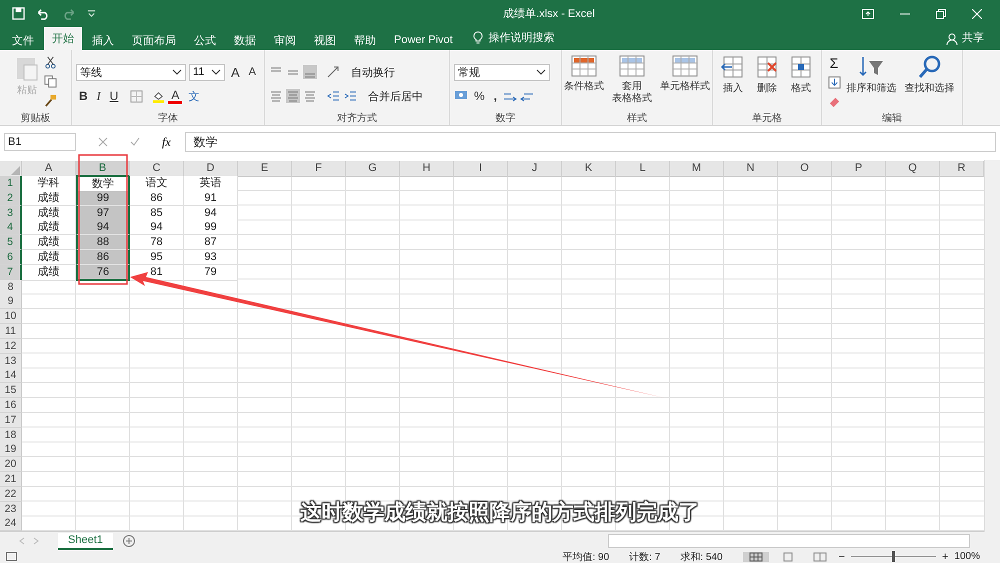  What do you see at coordinates (755, 557) in the screenshot?
I see `normal-view-icon` at bounding box center [755, 557].